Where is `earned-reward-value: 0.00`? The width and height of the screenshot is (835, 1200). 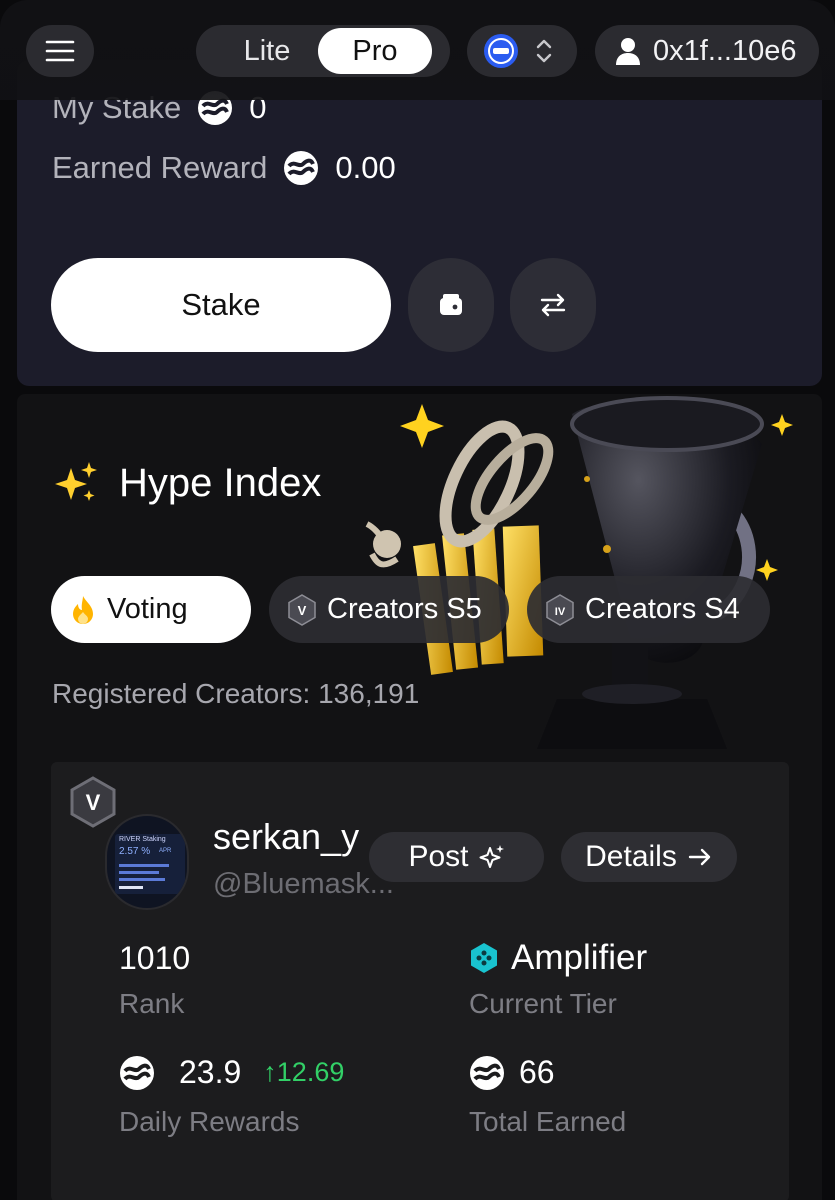 earned-reward-value: 0.00 is located at coordinates (365, 167).